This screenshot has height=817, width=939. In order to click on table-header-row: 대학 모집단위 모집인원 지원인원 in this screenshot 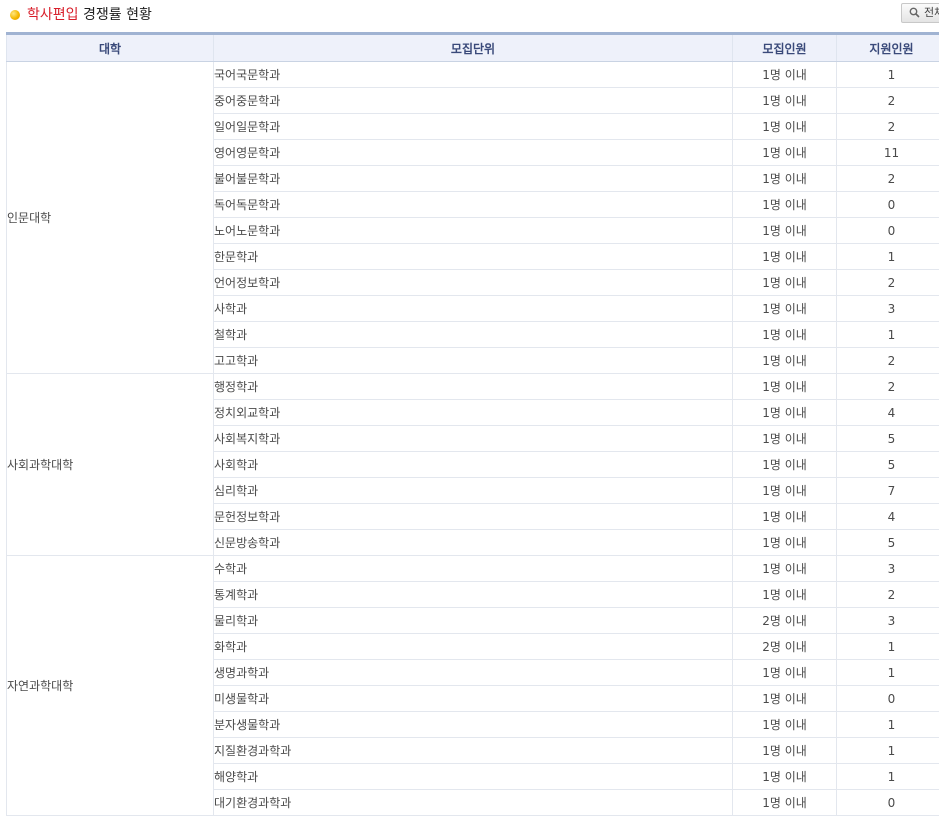, I will do `click(472, 47)`.